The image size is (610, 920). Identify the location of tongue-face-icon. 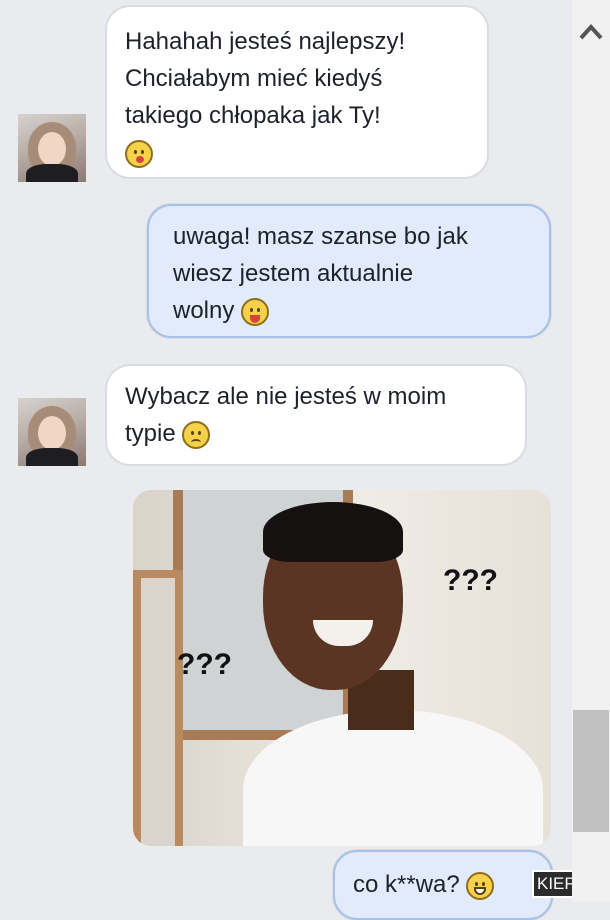
(255, 311).